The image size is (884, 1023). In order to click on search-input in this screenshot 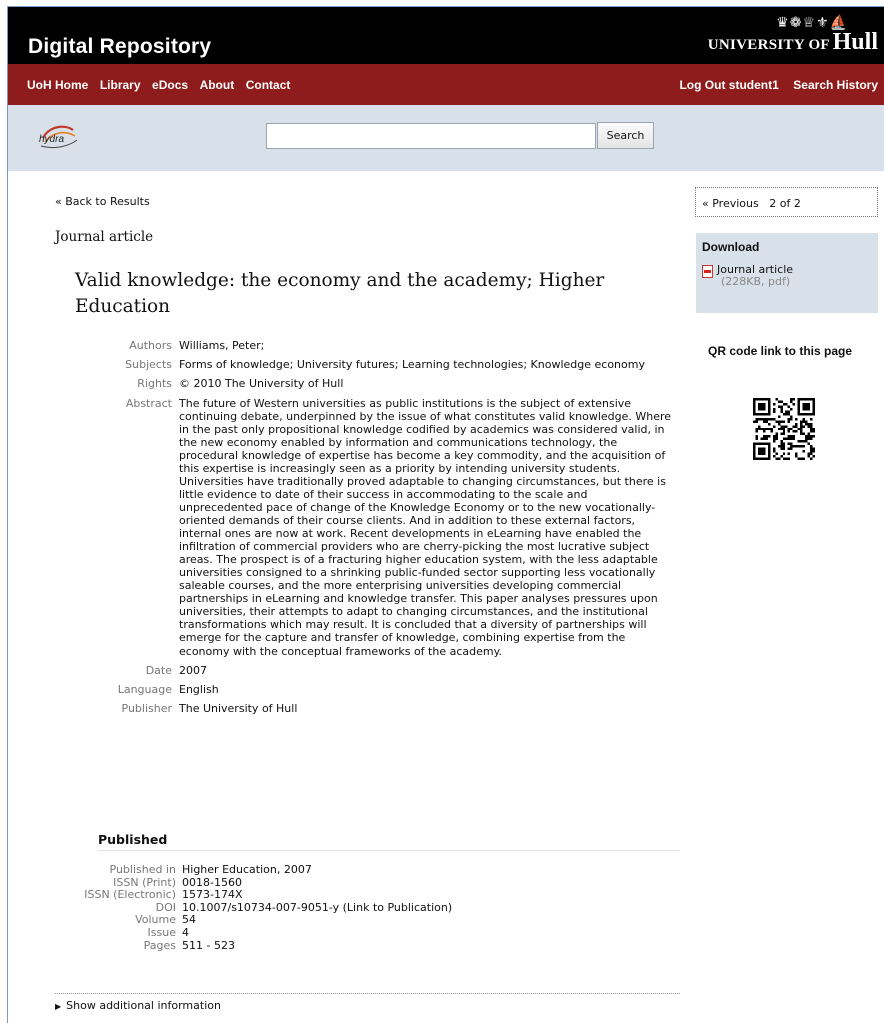, I will do `click(431, 136)`.